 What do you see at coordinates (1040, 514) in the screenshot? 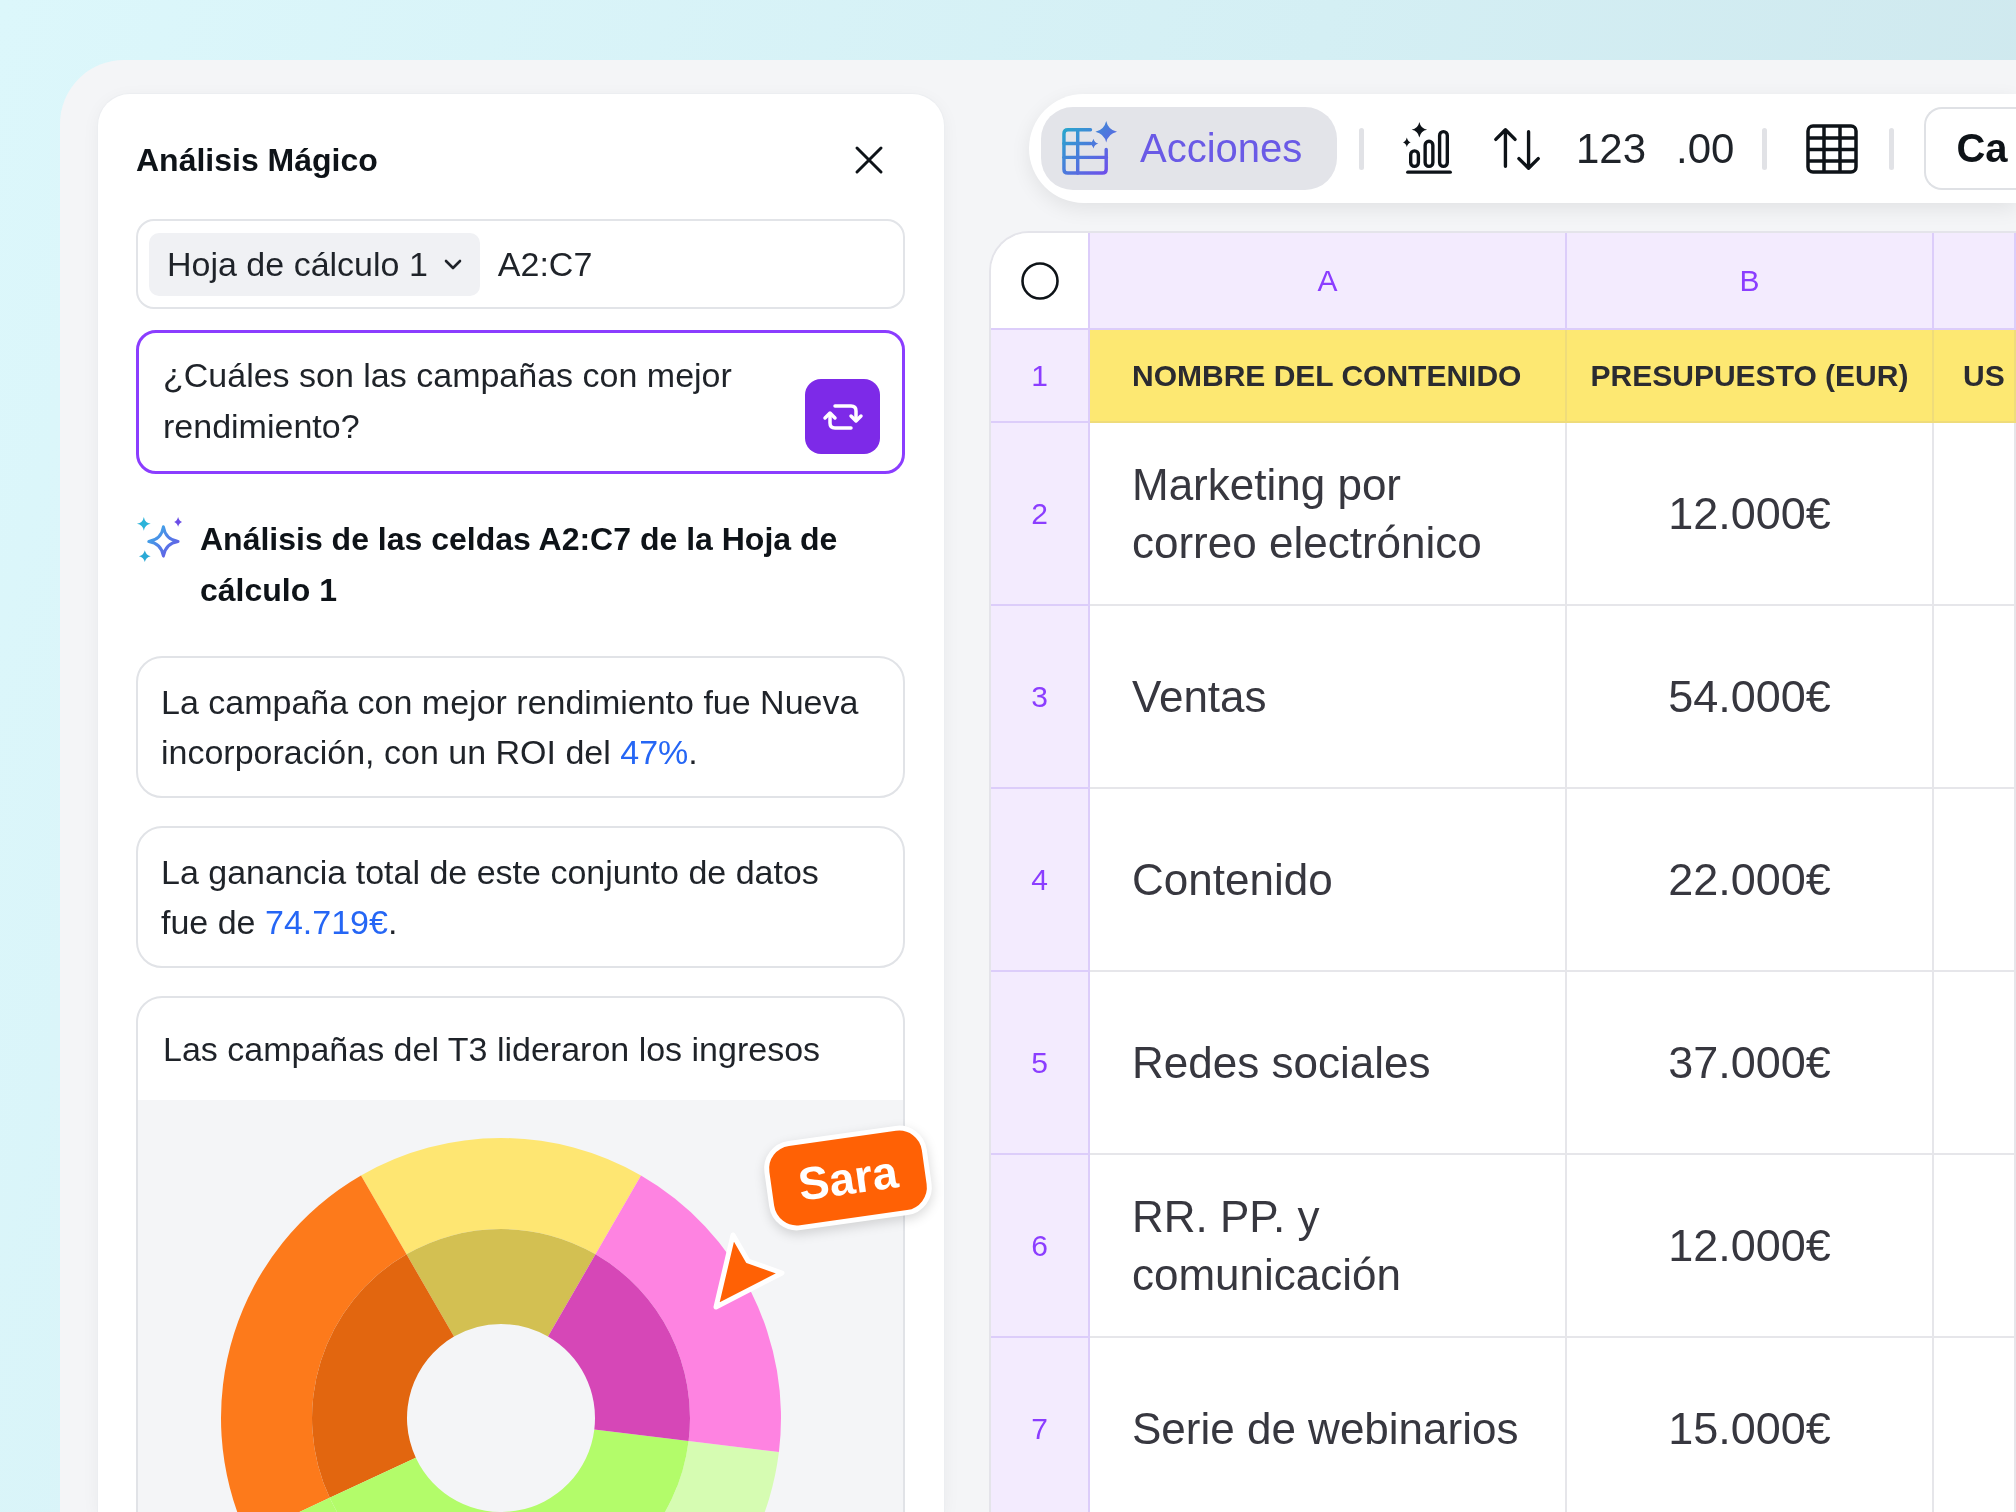
I see `row-header: 2` at bounding box center [1040, 514].